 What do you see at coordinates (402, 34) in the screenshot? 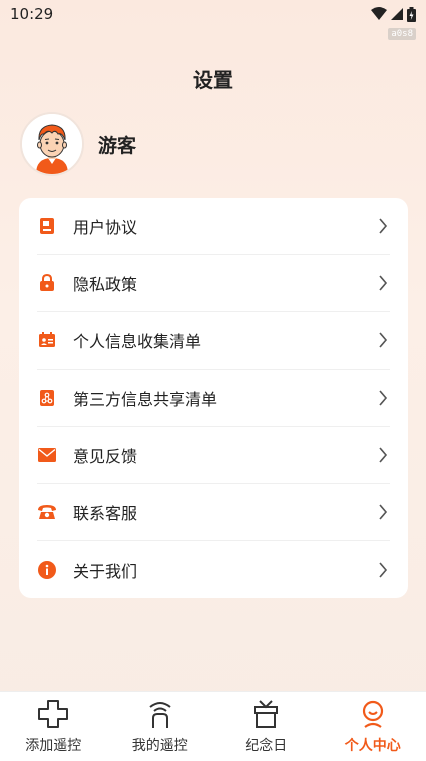
I see `build-tag: a0s8` at bounding box center [402, 34].